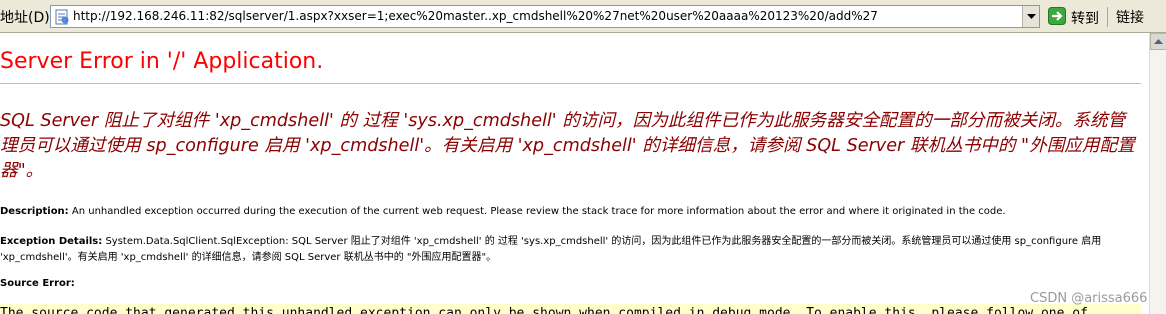  I want to click on description-label: Description:, so click(34, 211).